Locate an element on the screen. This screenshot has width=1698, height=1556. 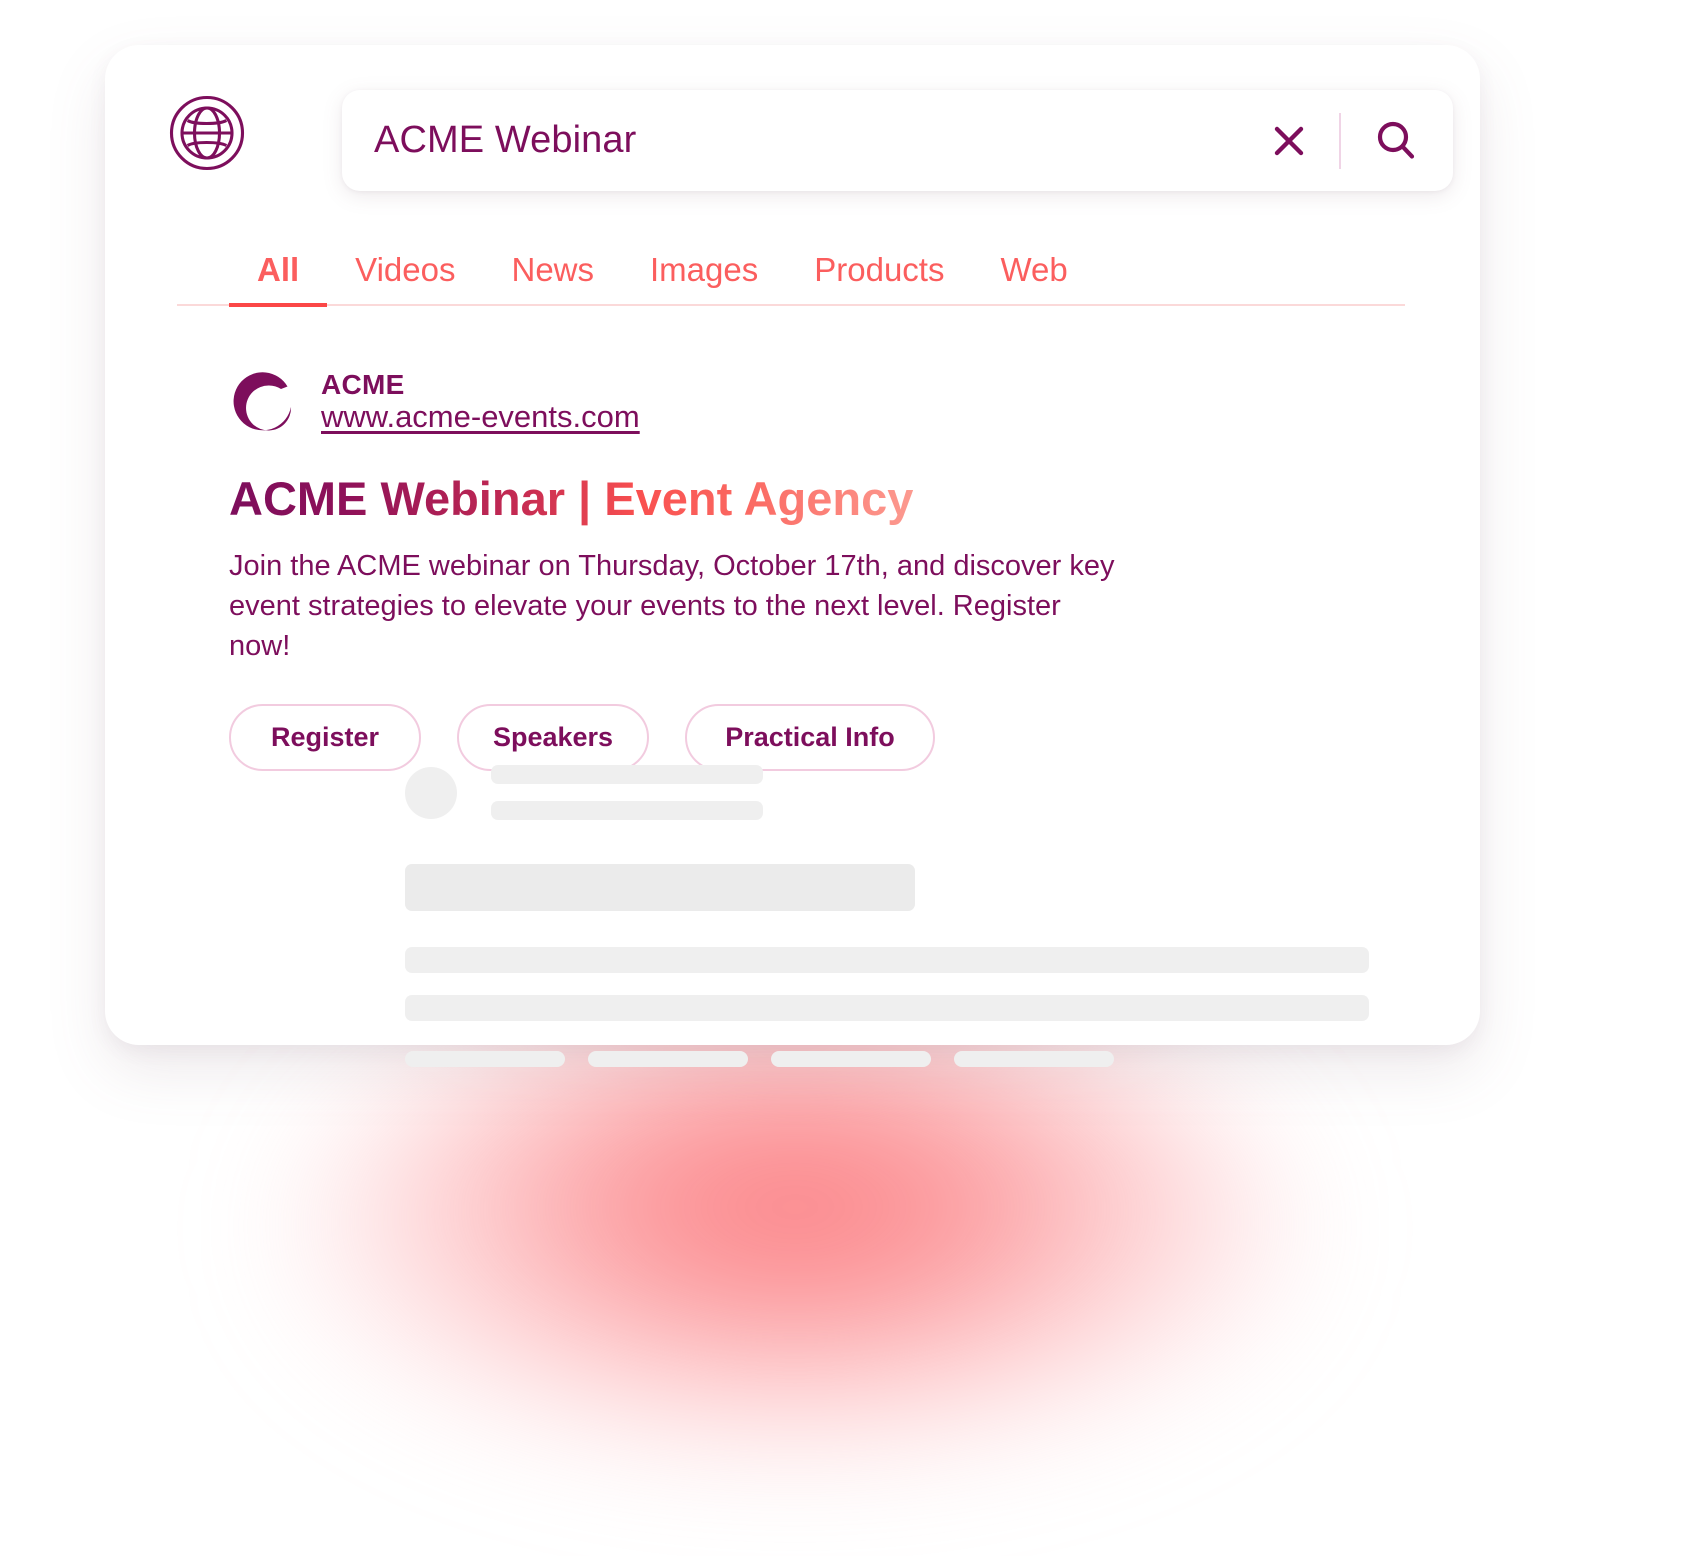
toolbar-divider is located at coordinates (1340, 140).